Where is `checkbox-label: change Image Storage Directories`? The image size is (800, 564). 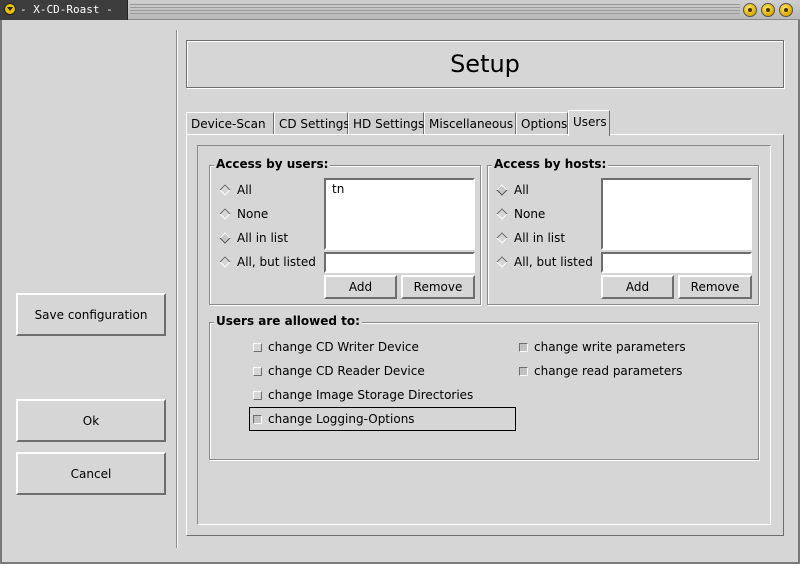
checkbox-label: change Image Storage Directories is located at coordinates (371, 395).